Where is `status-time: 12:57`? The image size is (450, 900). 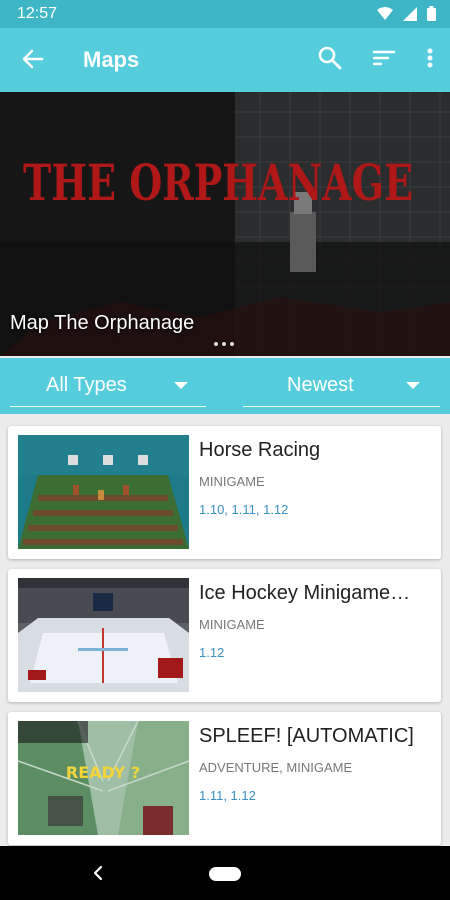
status-time: 12:57 is located at coordinates (37, 13).